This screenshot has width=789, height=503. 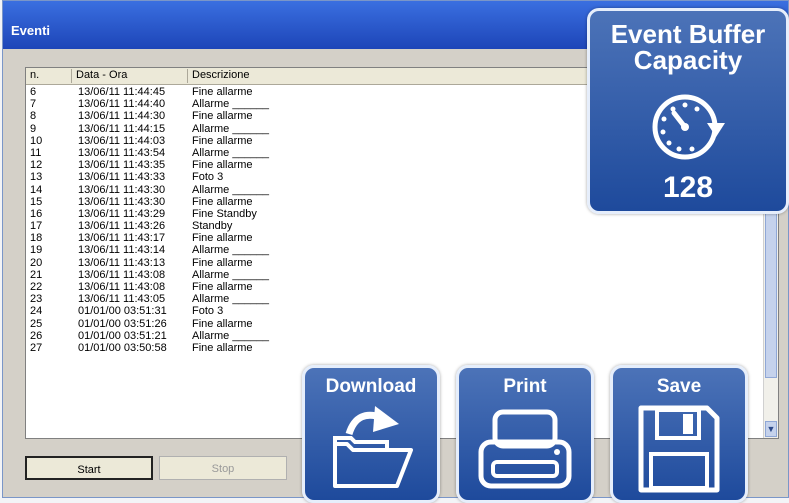 I want to click on row-number: 14, so click(x=36, y=189).